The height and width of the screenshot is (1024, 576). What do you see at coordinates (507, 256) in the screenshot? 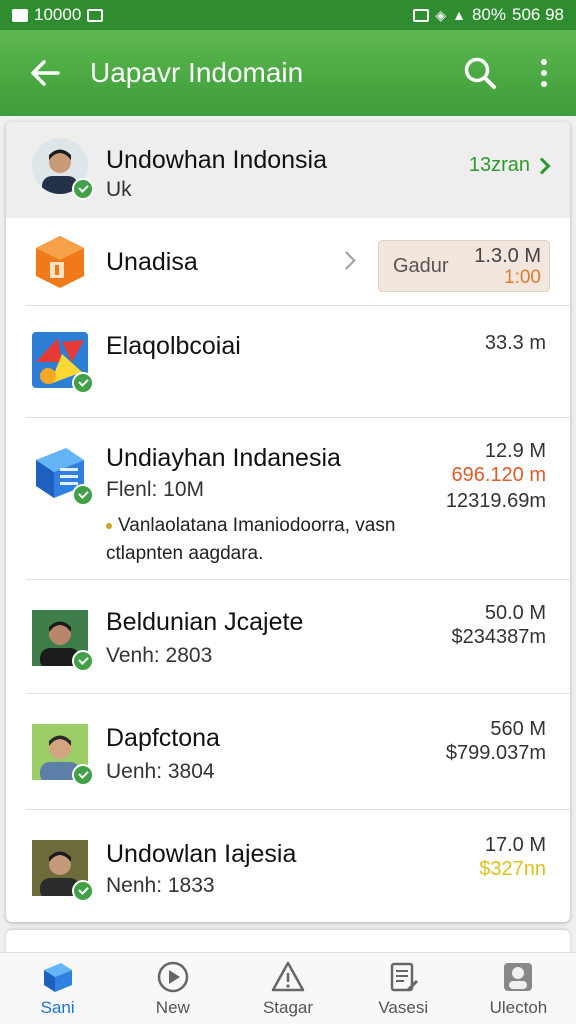
I see `promo-size: 1.3.0 M` at bounding box center [507, 256].